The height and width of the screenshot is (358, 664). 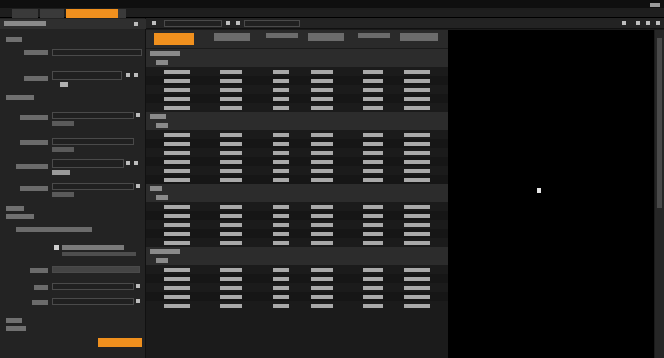 I want to click on field-5-tag, so click(x=61, y=172).